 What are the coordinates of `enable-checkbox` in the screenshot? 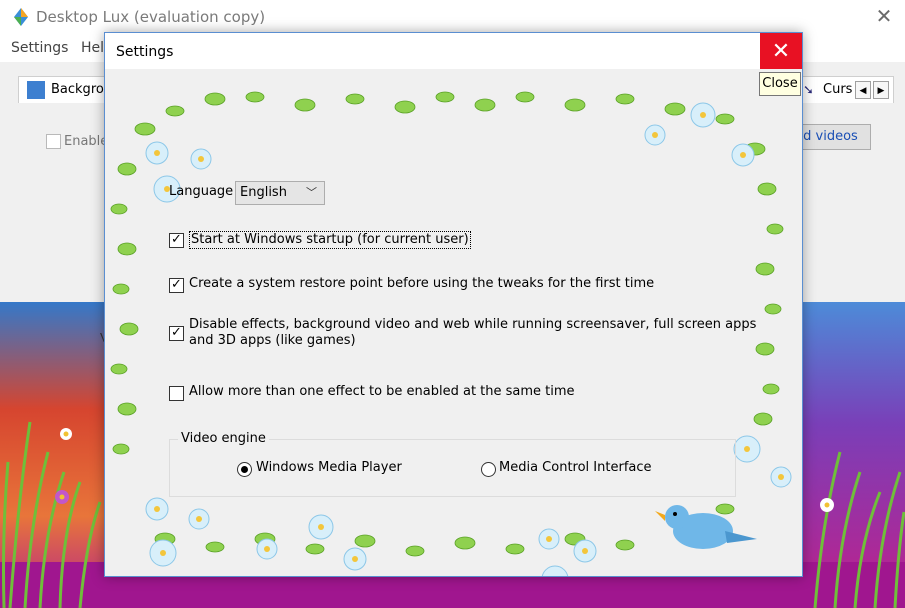 It's located at (53, 141).